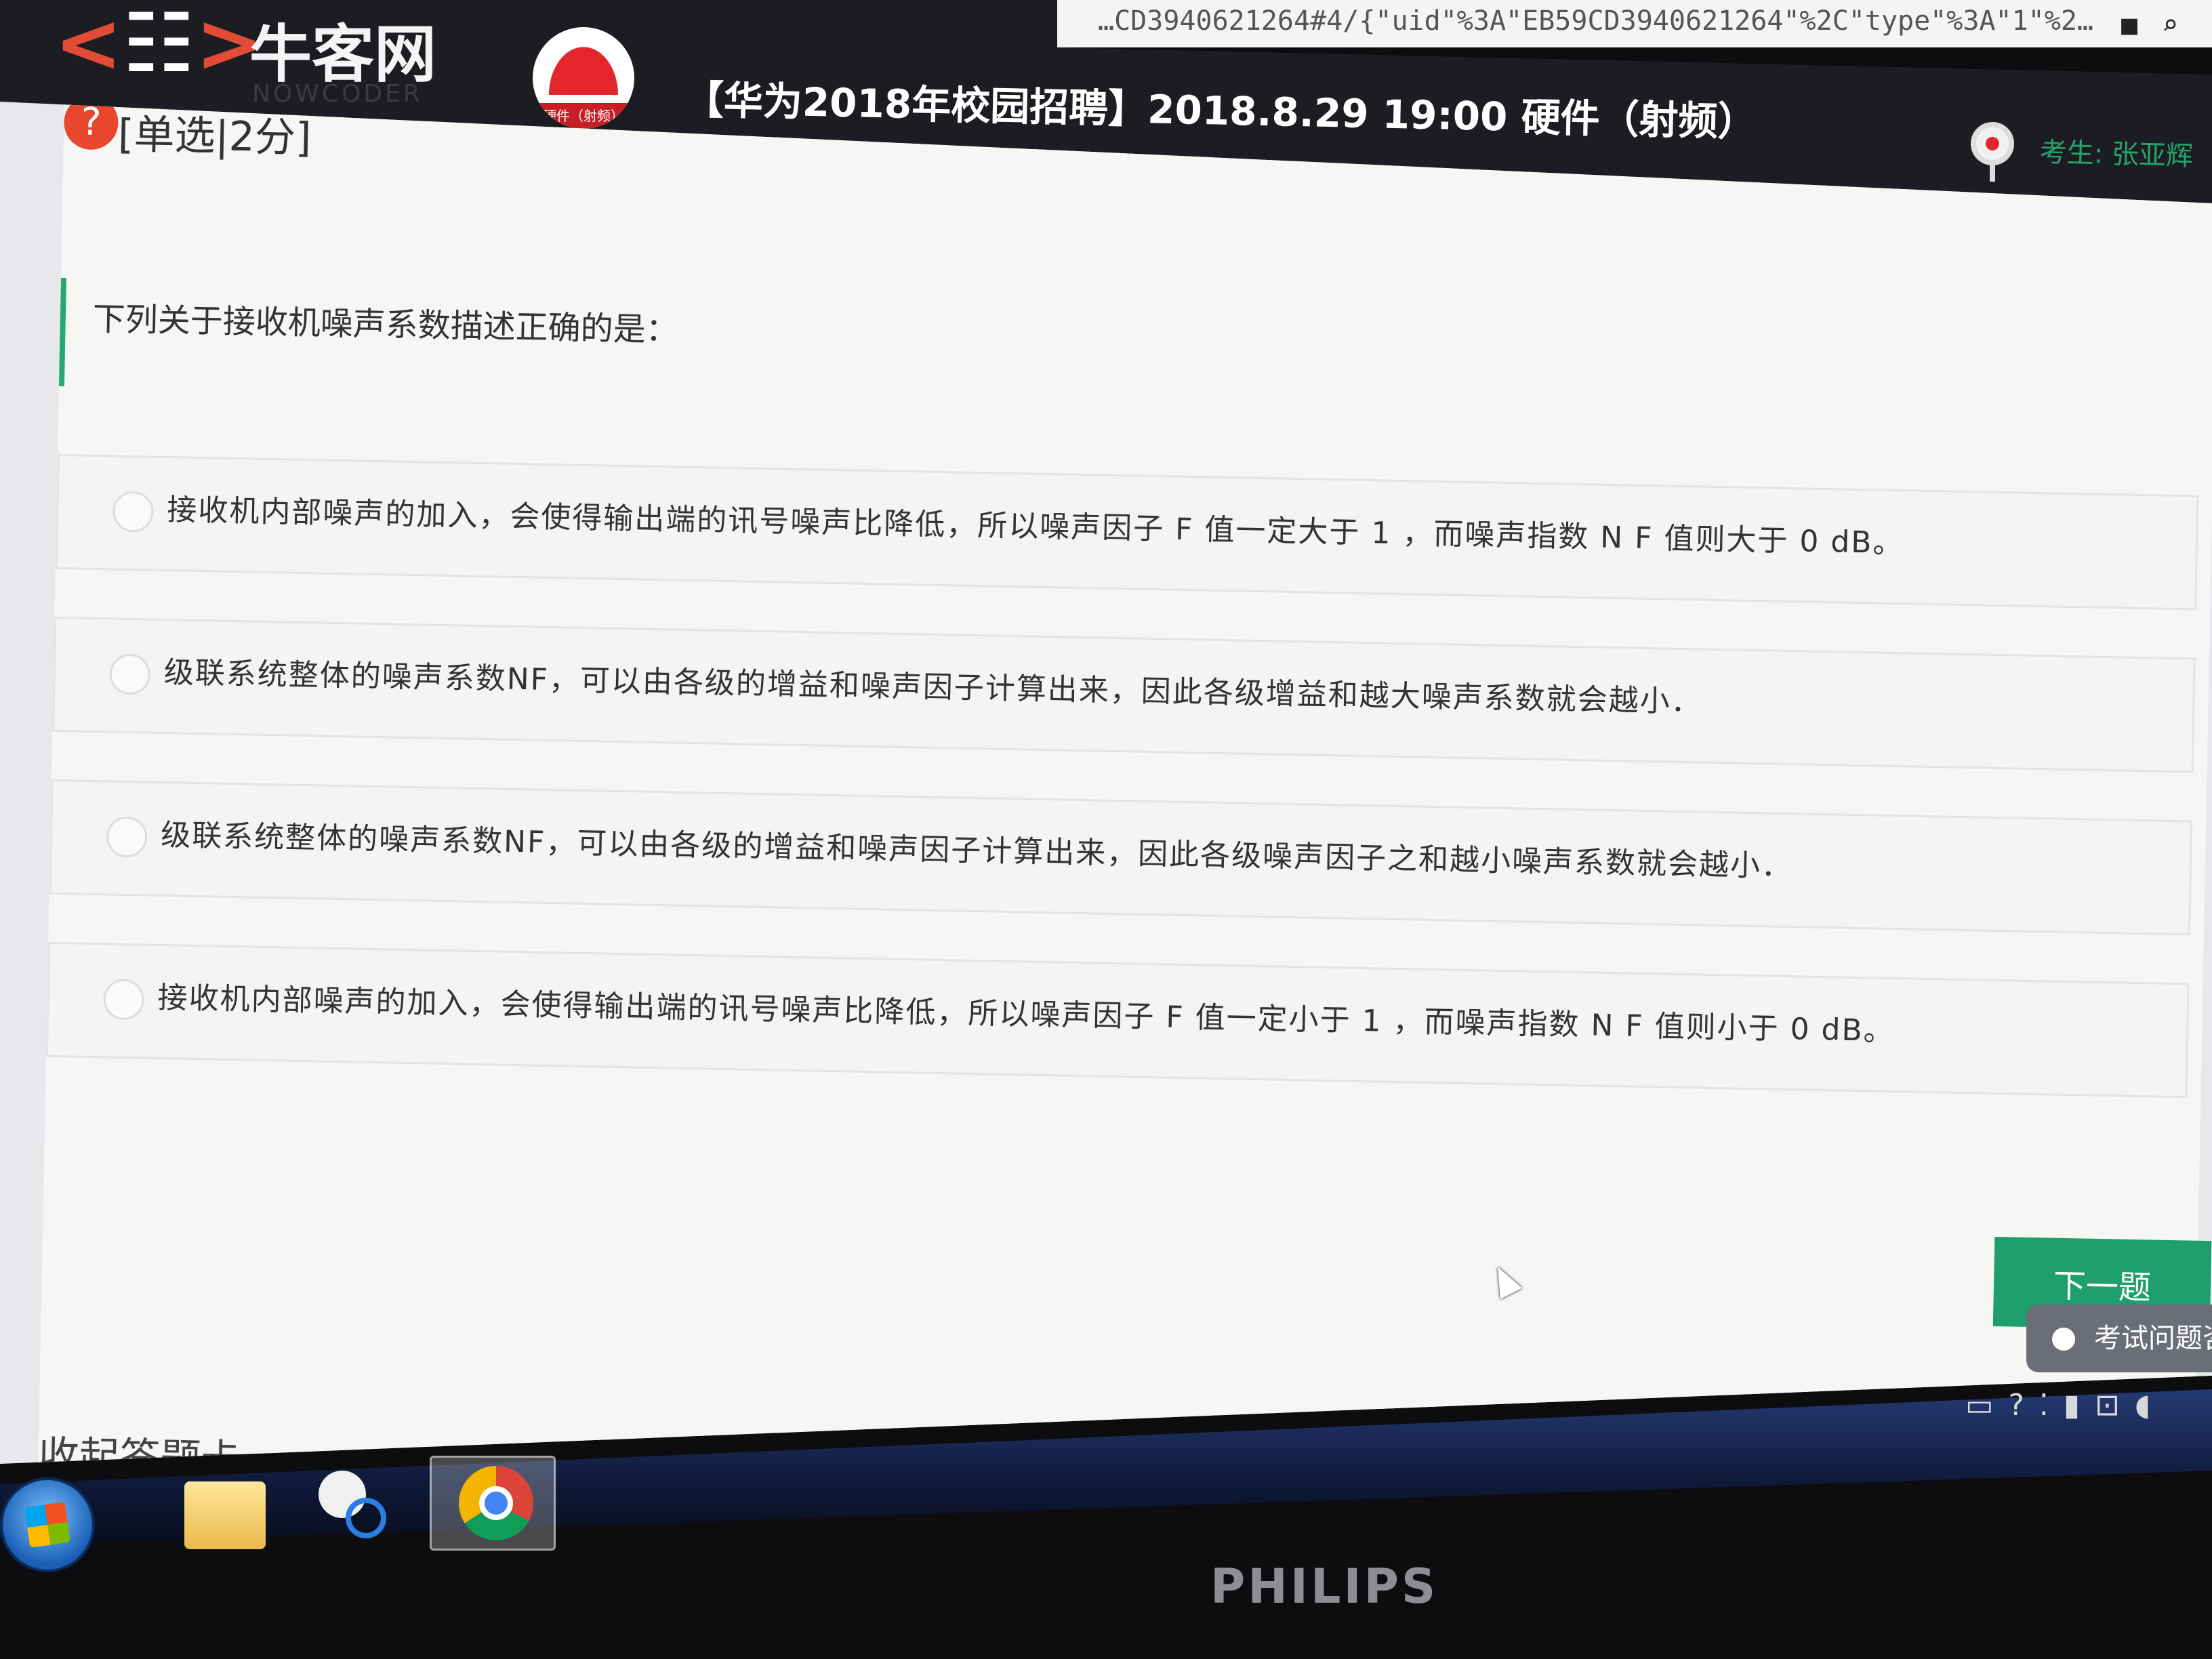 The image size is (2212, 1659). I want to click on candidate-name: 考生: 张亚辉, so click(2116, 151).